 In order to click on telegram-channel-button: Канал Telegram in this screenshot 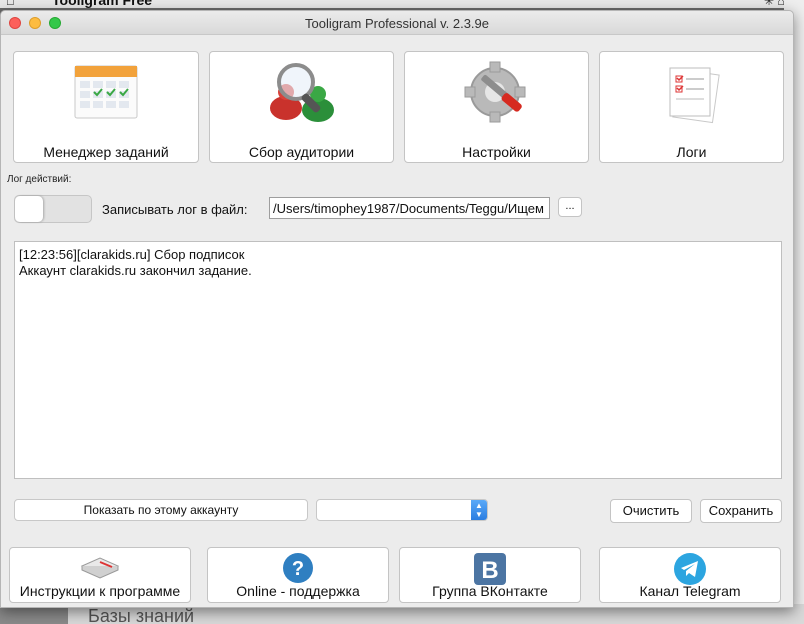, I will do `click(690, 575)`.